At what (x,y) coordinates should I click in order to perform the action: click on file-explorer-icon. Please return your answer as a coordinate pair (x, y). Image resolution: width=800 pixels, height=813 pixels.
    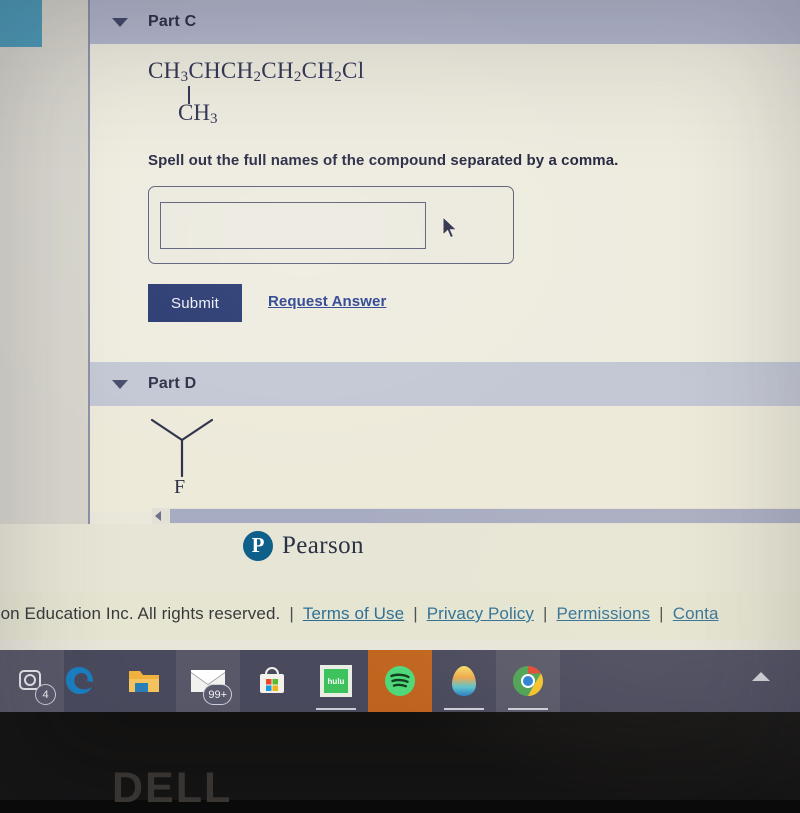
    Looking at the image, I should click on (144, 681).